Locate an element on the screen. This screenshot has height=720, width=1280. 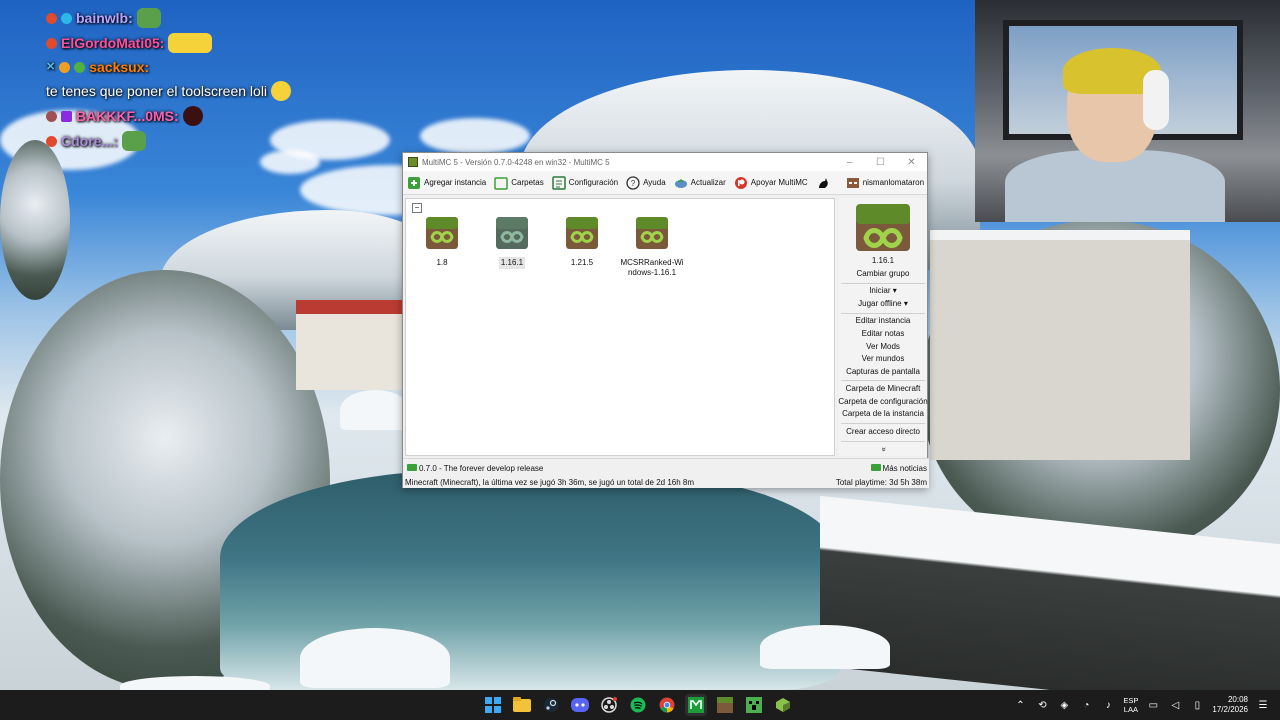
dropdown-arrow-icon: ▾ is located at coordinates (894, 291).